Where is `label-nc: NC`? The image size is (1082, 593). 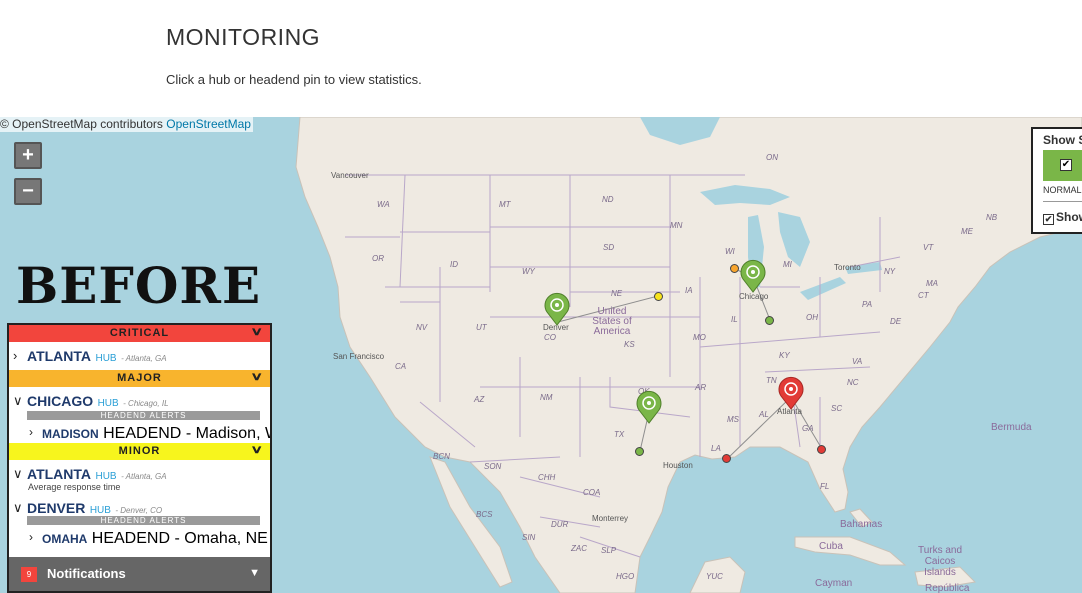 label-nc: NC is located at coordinates (853, 382).